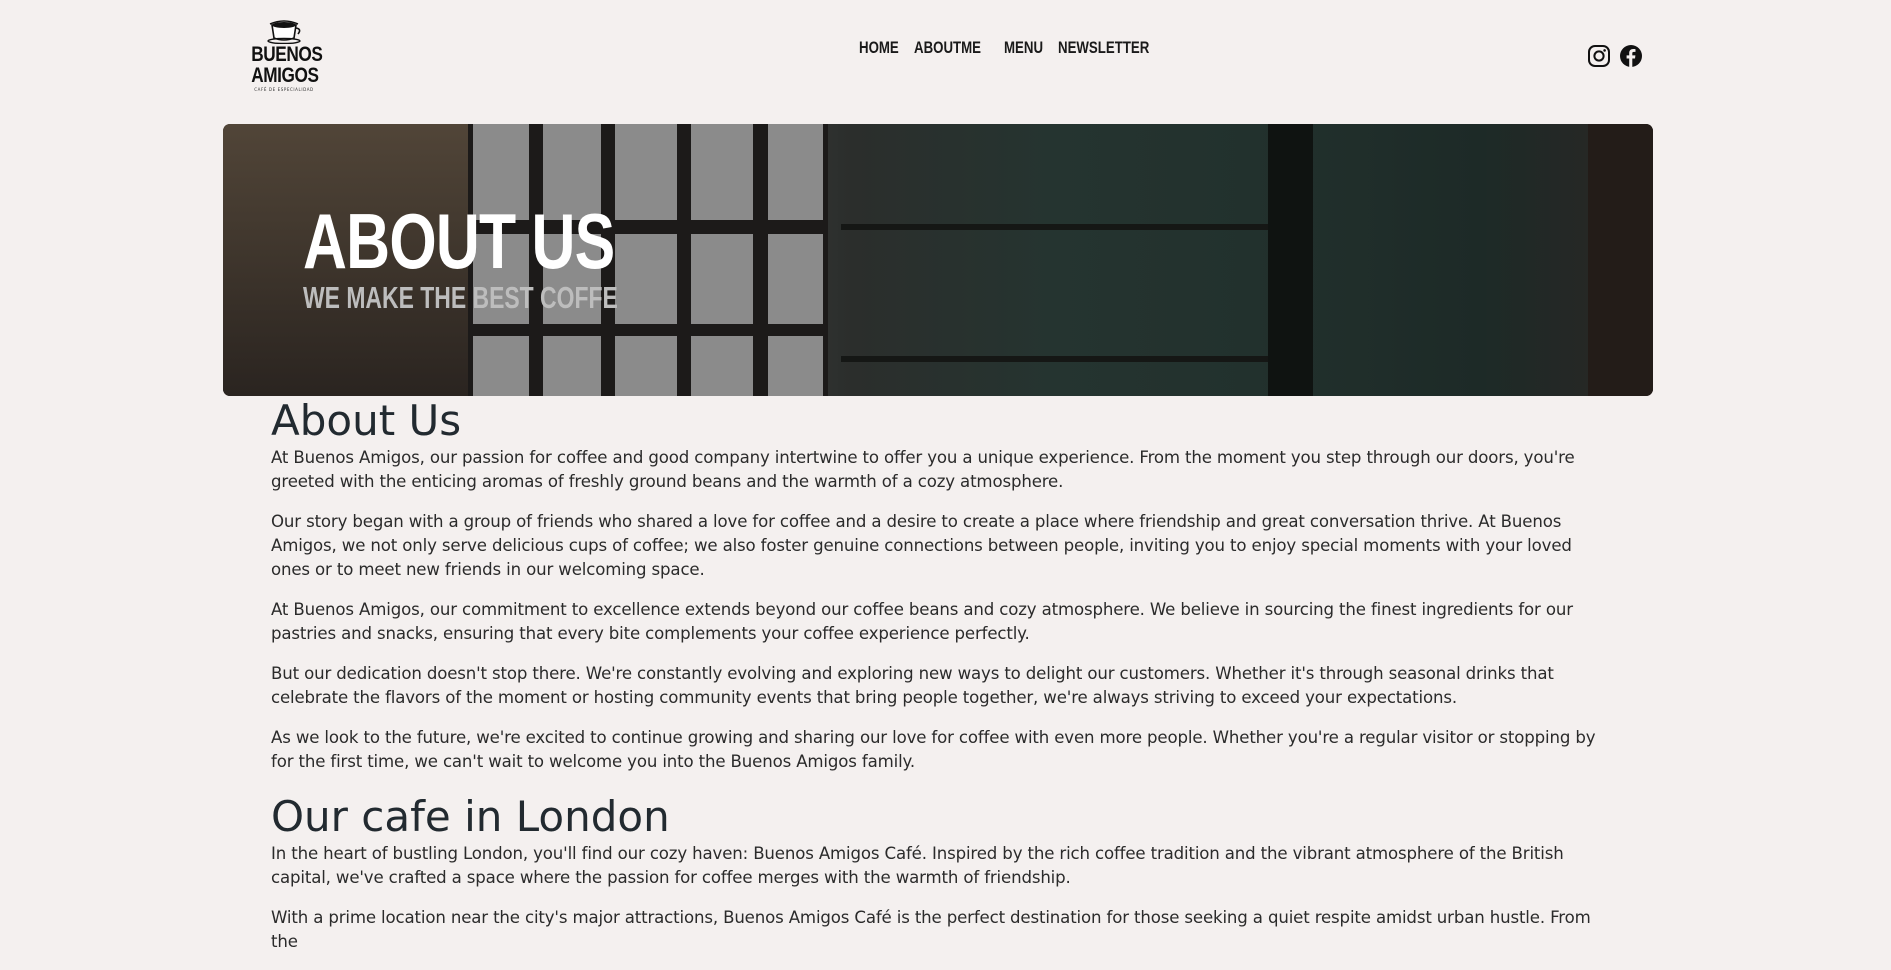 The image size is (1891, 970). I want to click on instagram-icon, so click(1599, 56).